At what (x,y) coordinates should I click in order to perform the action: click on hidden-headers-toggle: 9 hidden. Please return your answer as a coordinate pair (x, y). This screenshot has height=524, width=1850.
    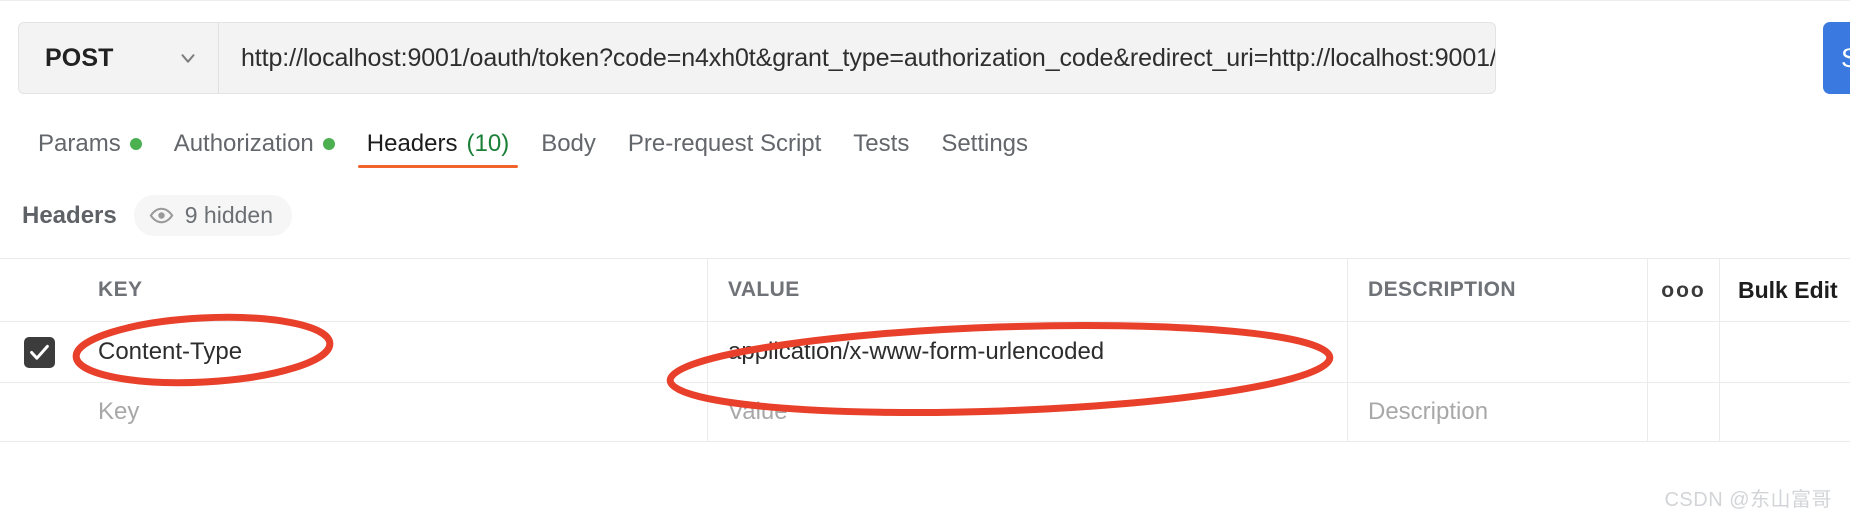
    Looking at the image, I should click on (212, 215).